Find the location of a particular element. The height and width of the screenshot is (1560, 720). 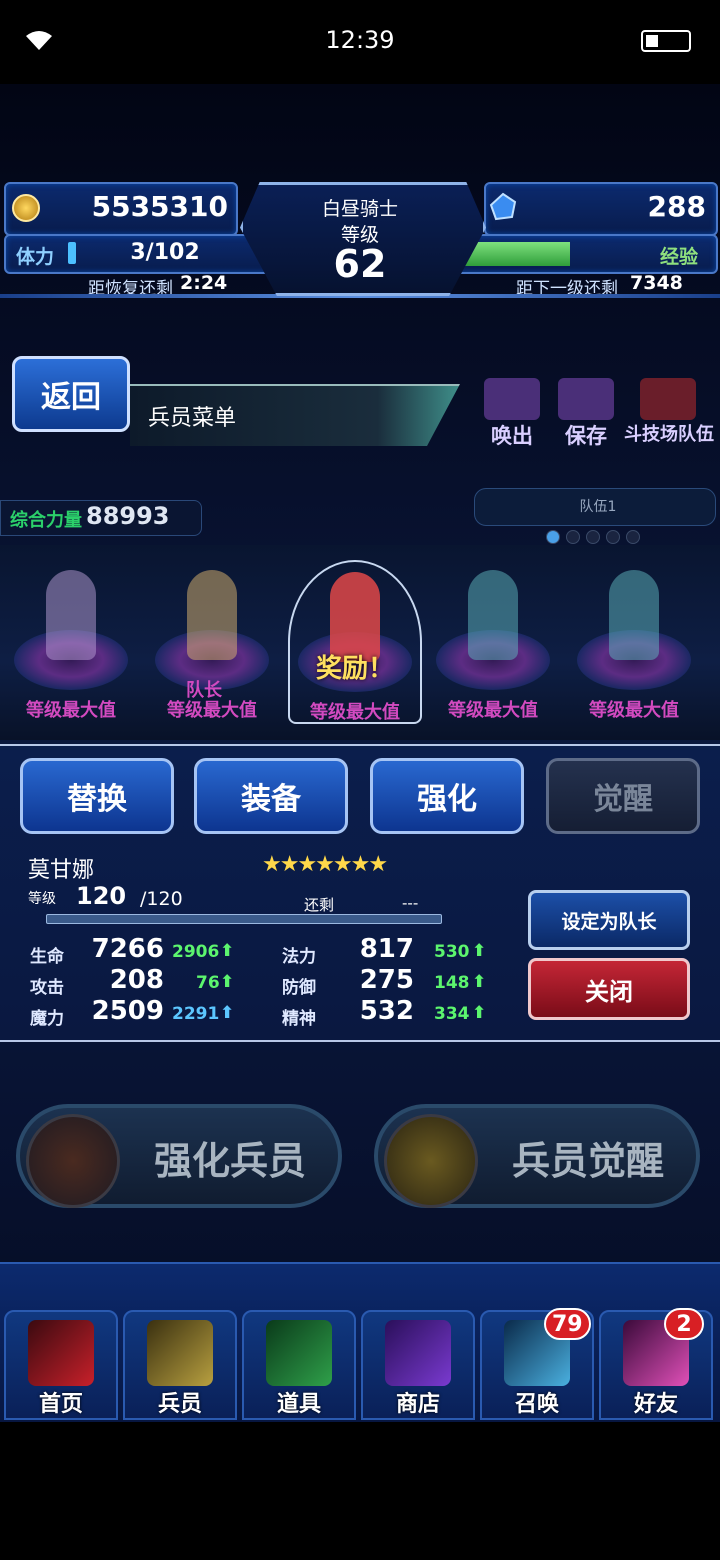

nav-units-label: 兵员 is located at coordinates (179, 1404).